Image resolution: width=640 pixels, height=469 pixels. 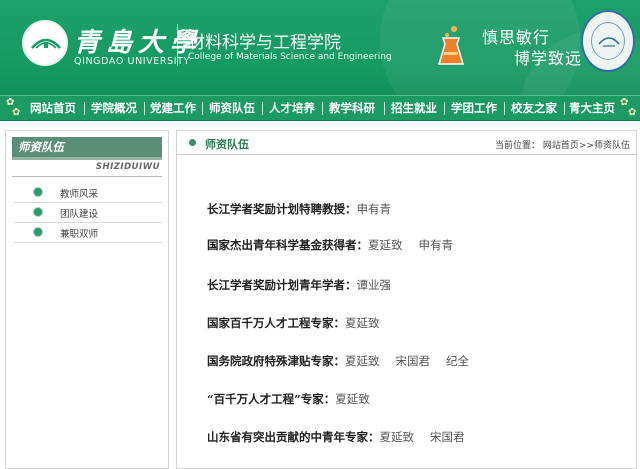 What do you see at coordinates (406, 143) in the screenshot?
I see `content-header: 师资队伍 当前位置： 网站首页>>师资队伍` at bounding box center [406, 143].